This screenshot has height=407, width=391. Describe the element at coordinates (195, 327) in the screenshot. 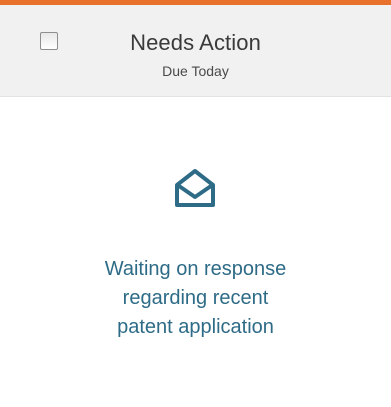

I see `message-line: patent application` at that location.